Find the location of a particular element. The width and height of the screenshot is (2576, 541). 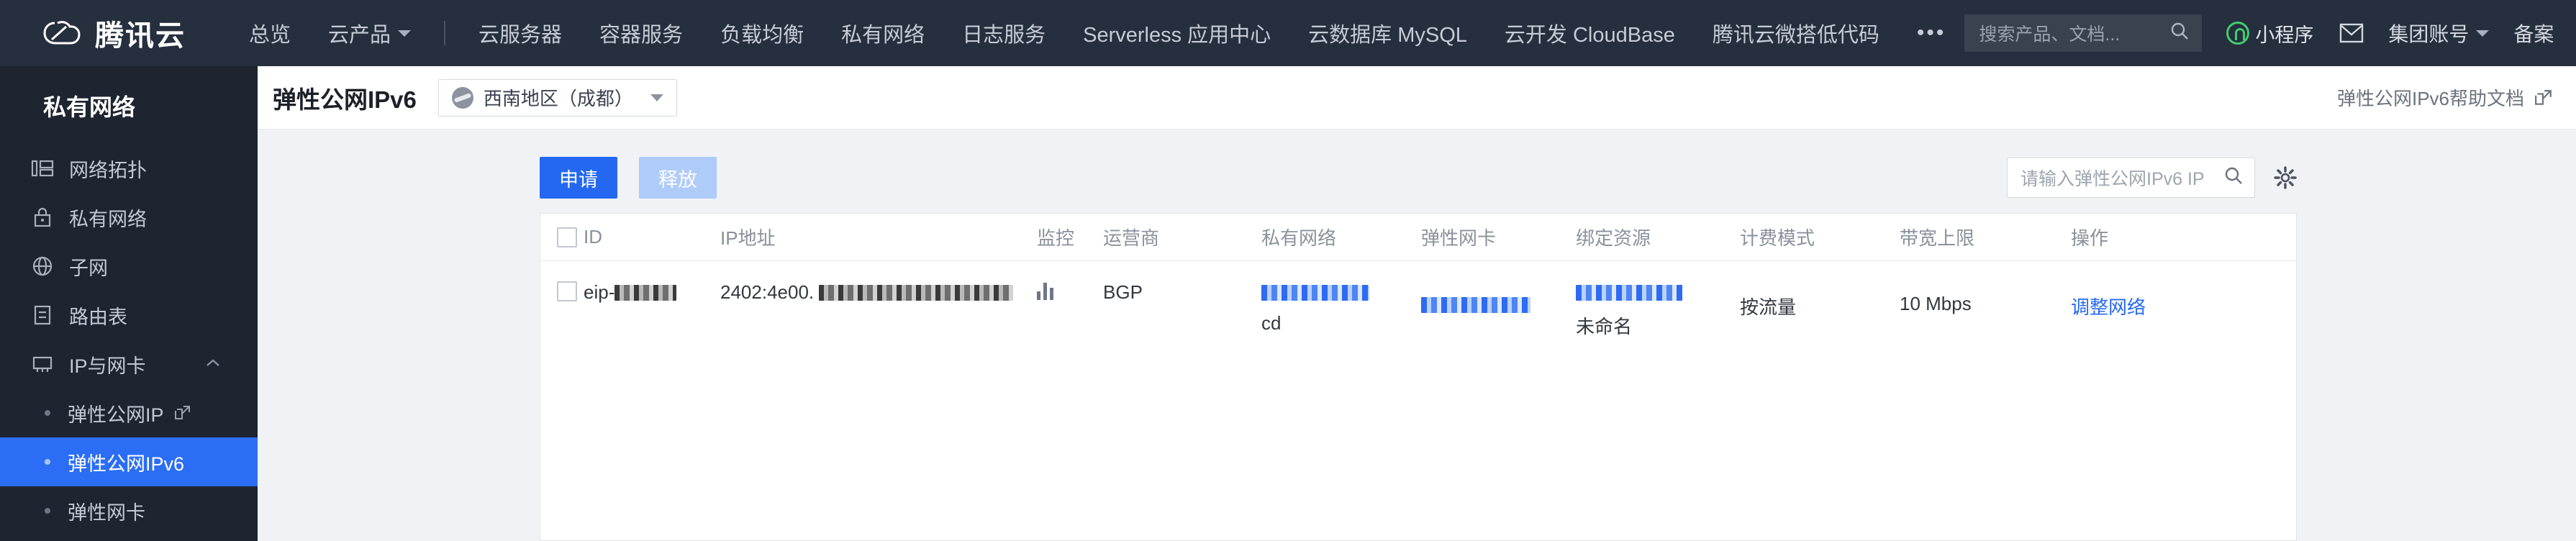

nav-item-cls: 日志服务 is located at coordinates (1003, 33).